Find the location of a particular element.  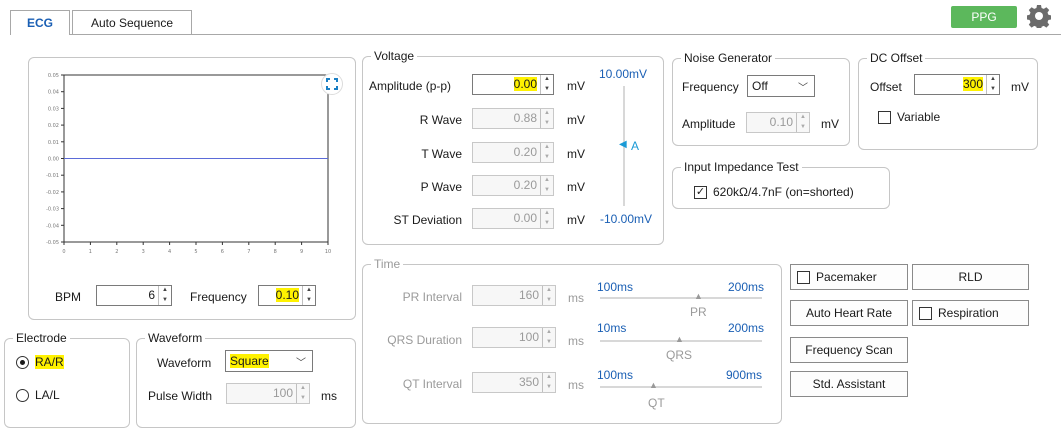

dc-offset-title: DC Offset is located at coordinates (896, 58).